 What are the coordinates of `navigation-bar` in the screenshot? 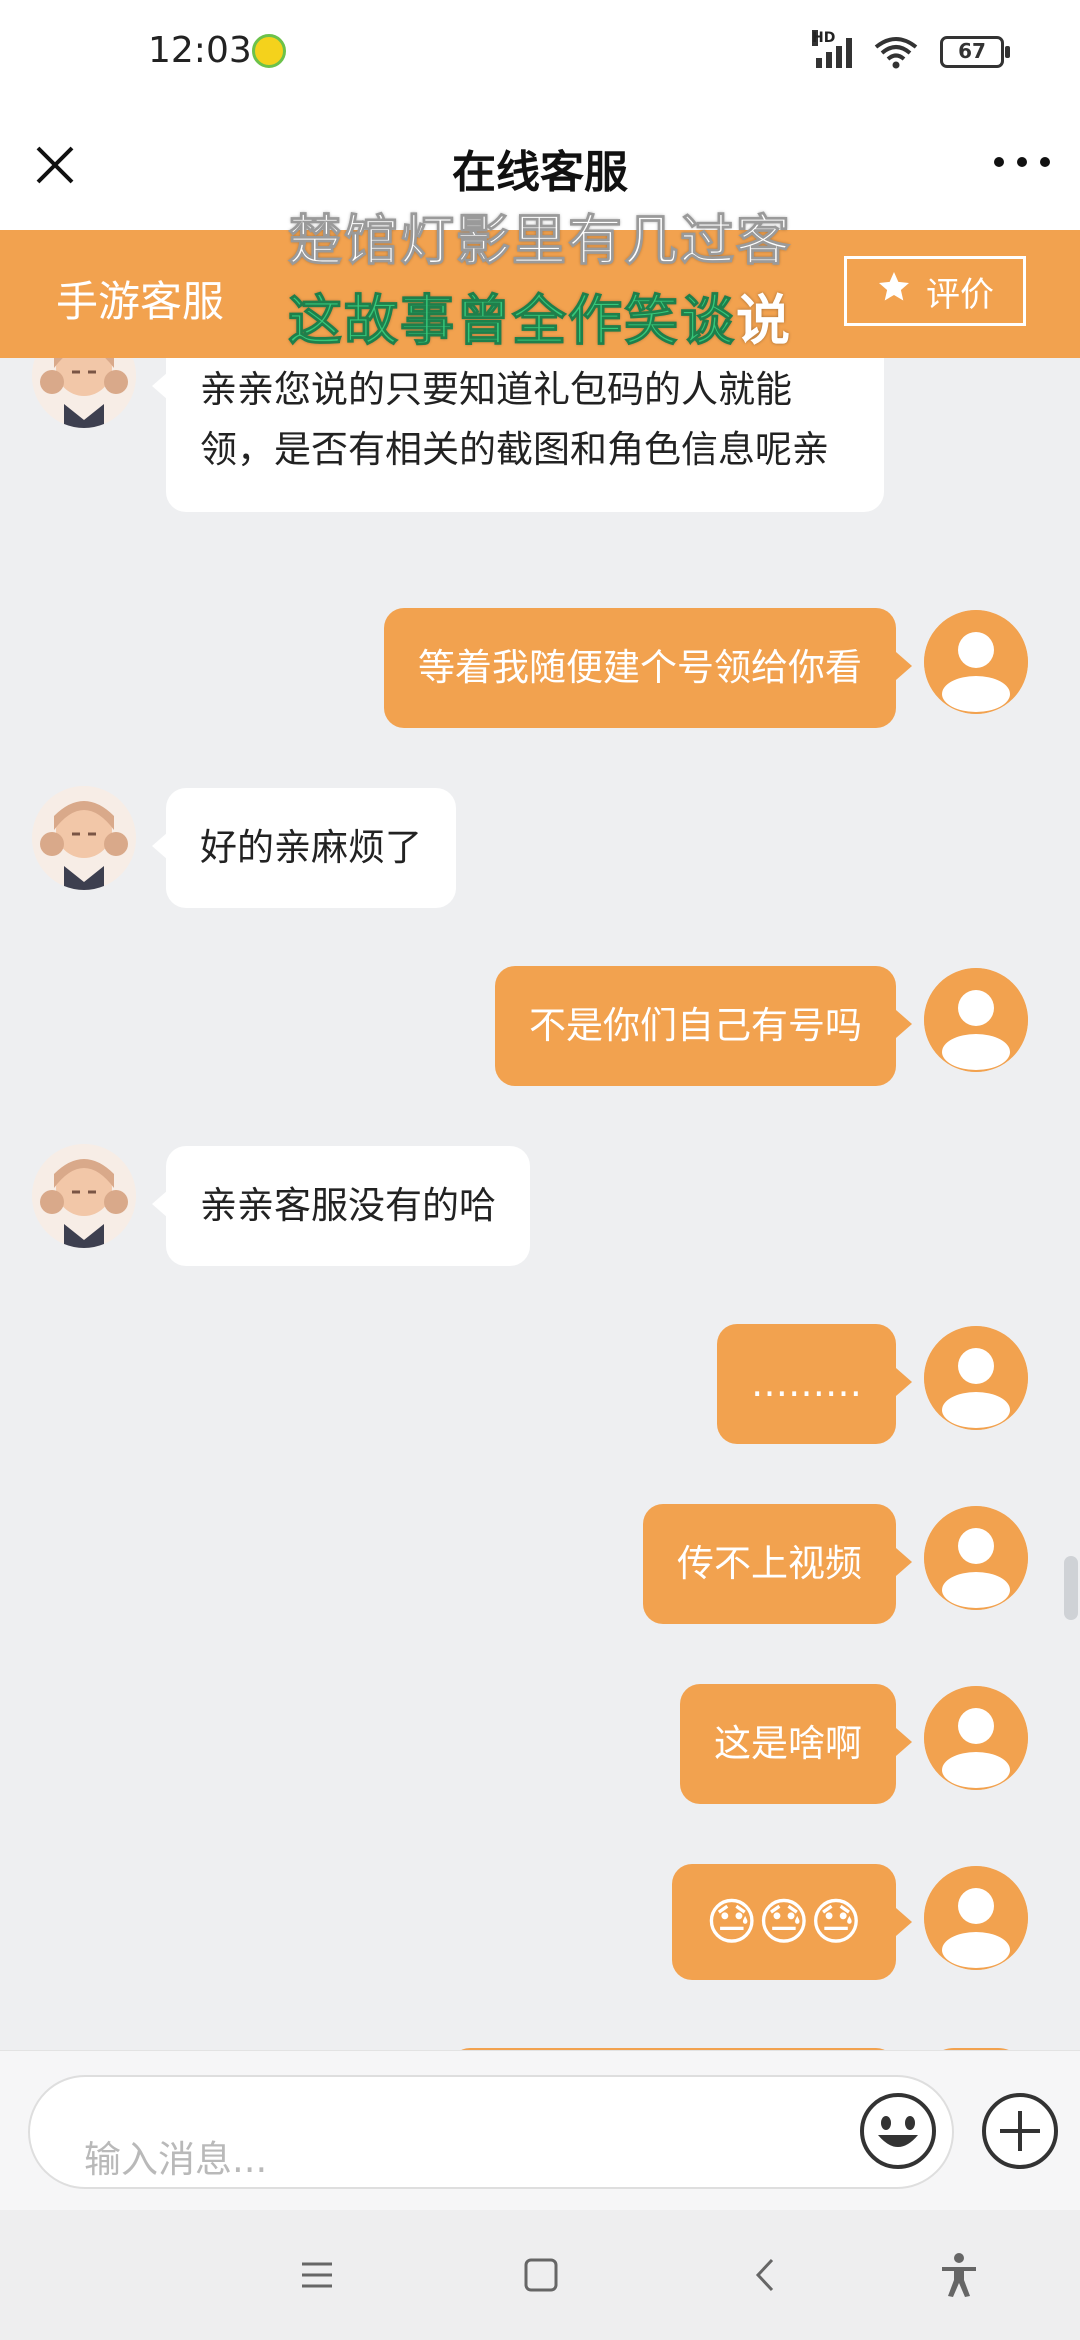 It's located at (540, 2275).